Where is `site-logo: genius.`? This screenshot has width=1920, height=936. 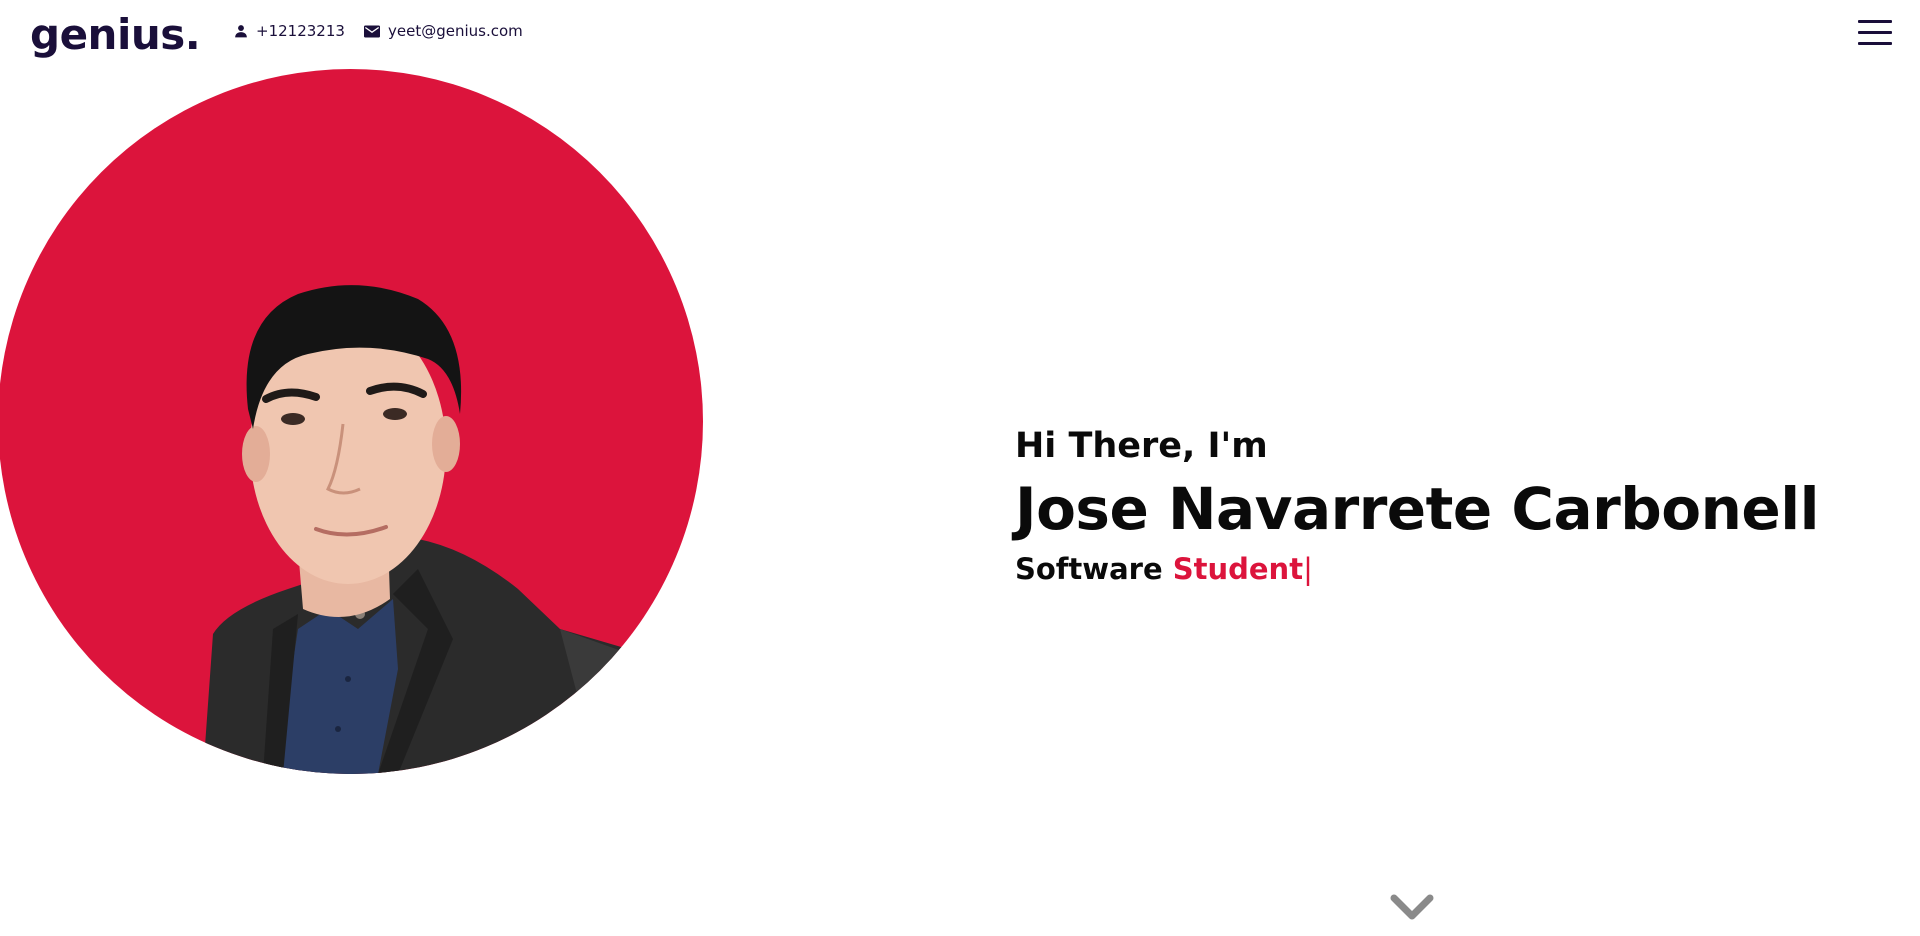 site-logo: genius. is located at coordinates (115, 34).